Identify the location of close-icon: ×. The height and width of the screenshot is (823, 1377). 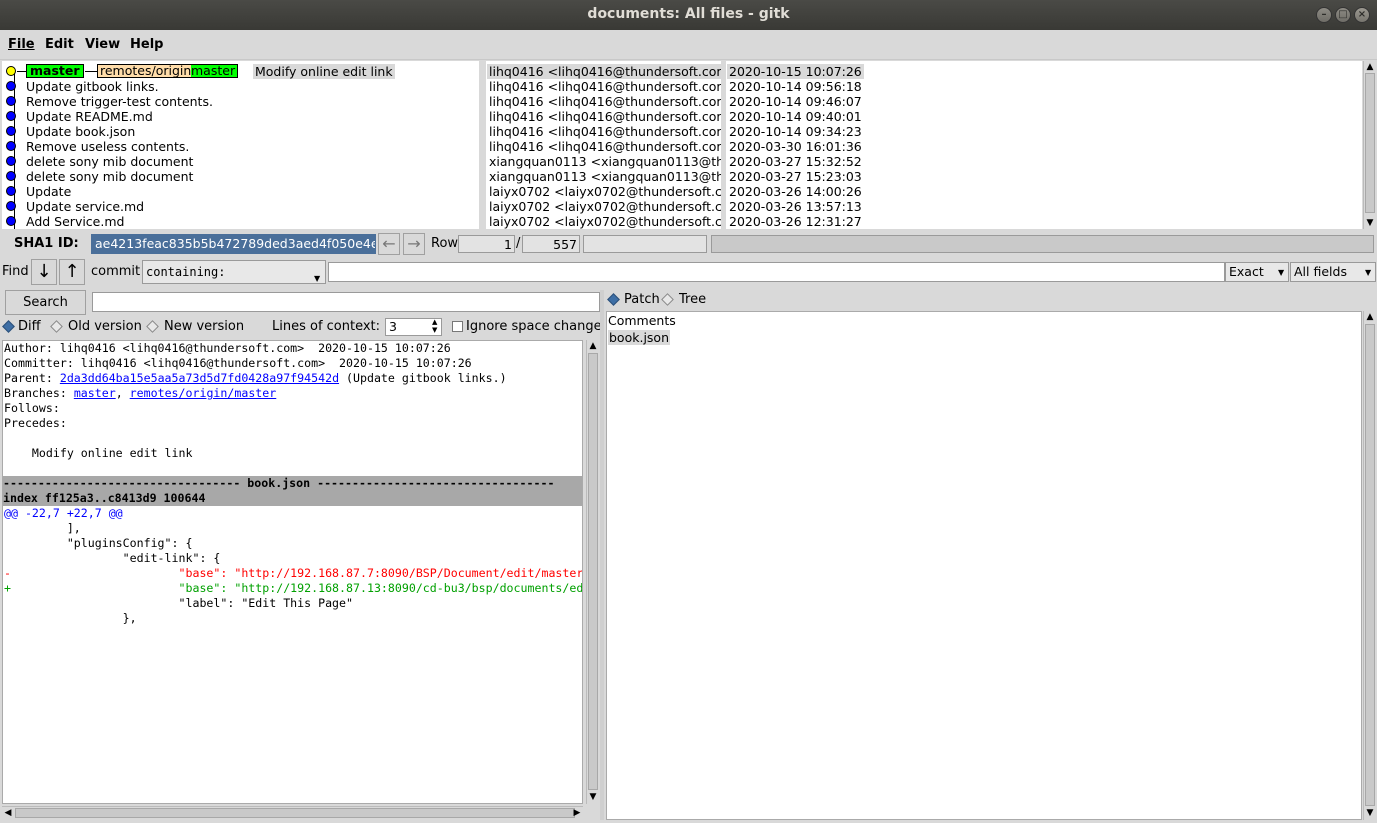
(1362, 15).